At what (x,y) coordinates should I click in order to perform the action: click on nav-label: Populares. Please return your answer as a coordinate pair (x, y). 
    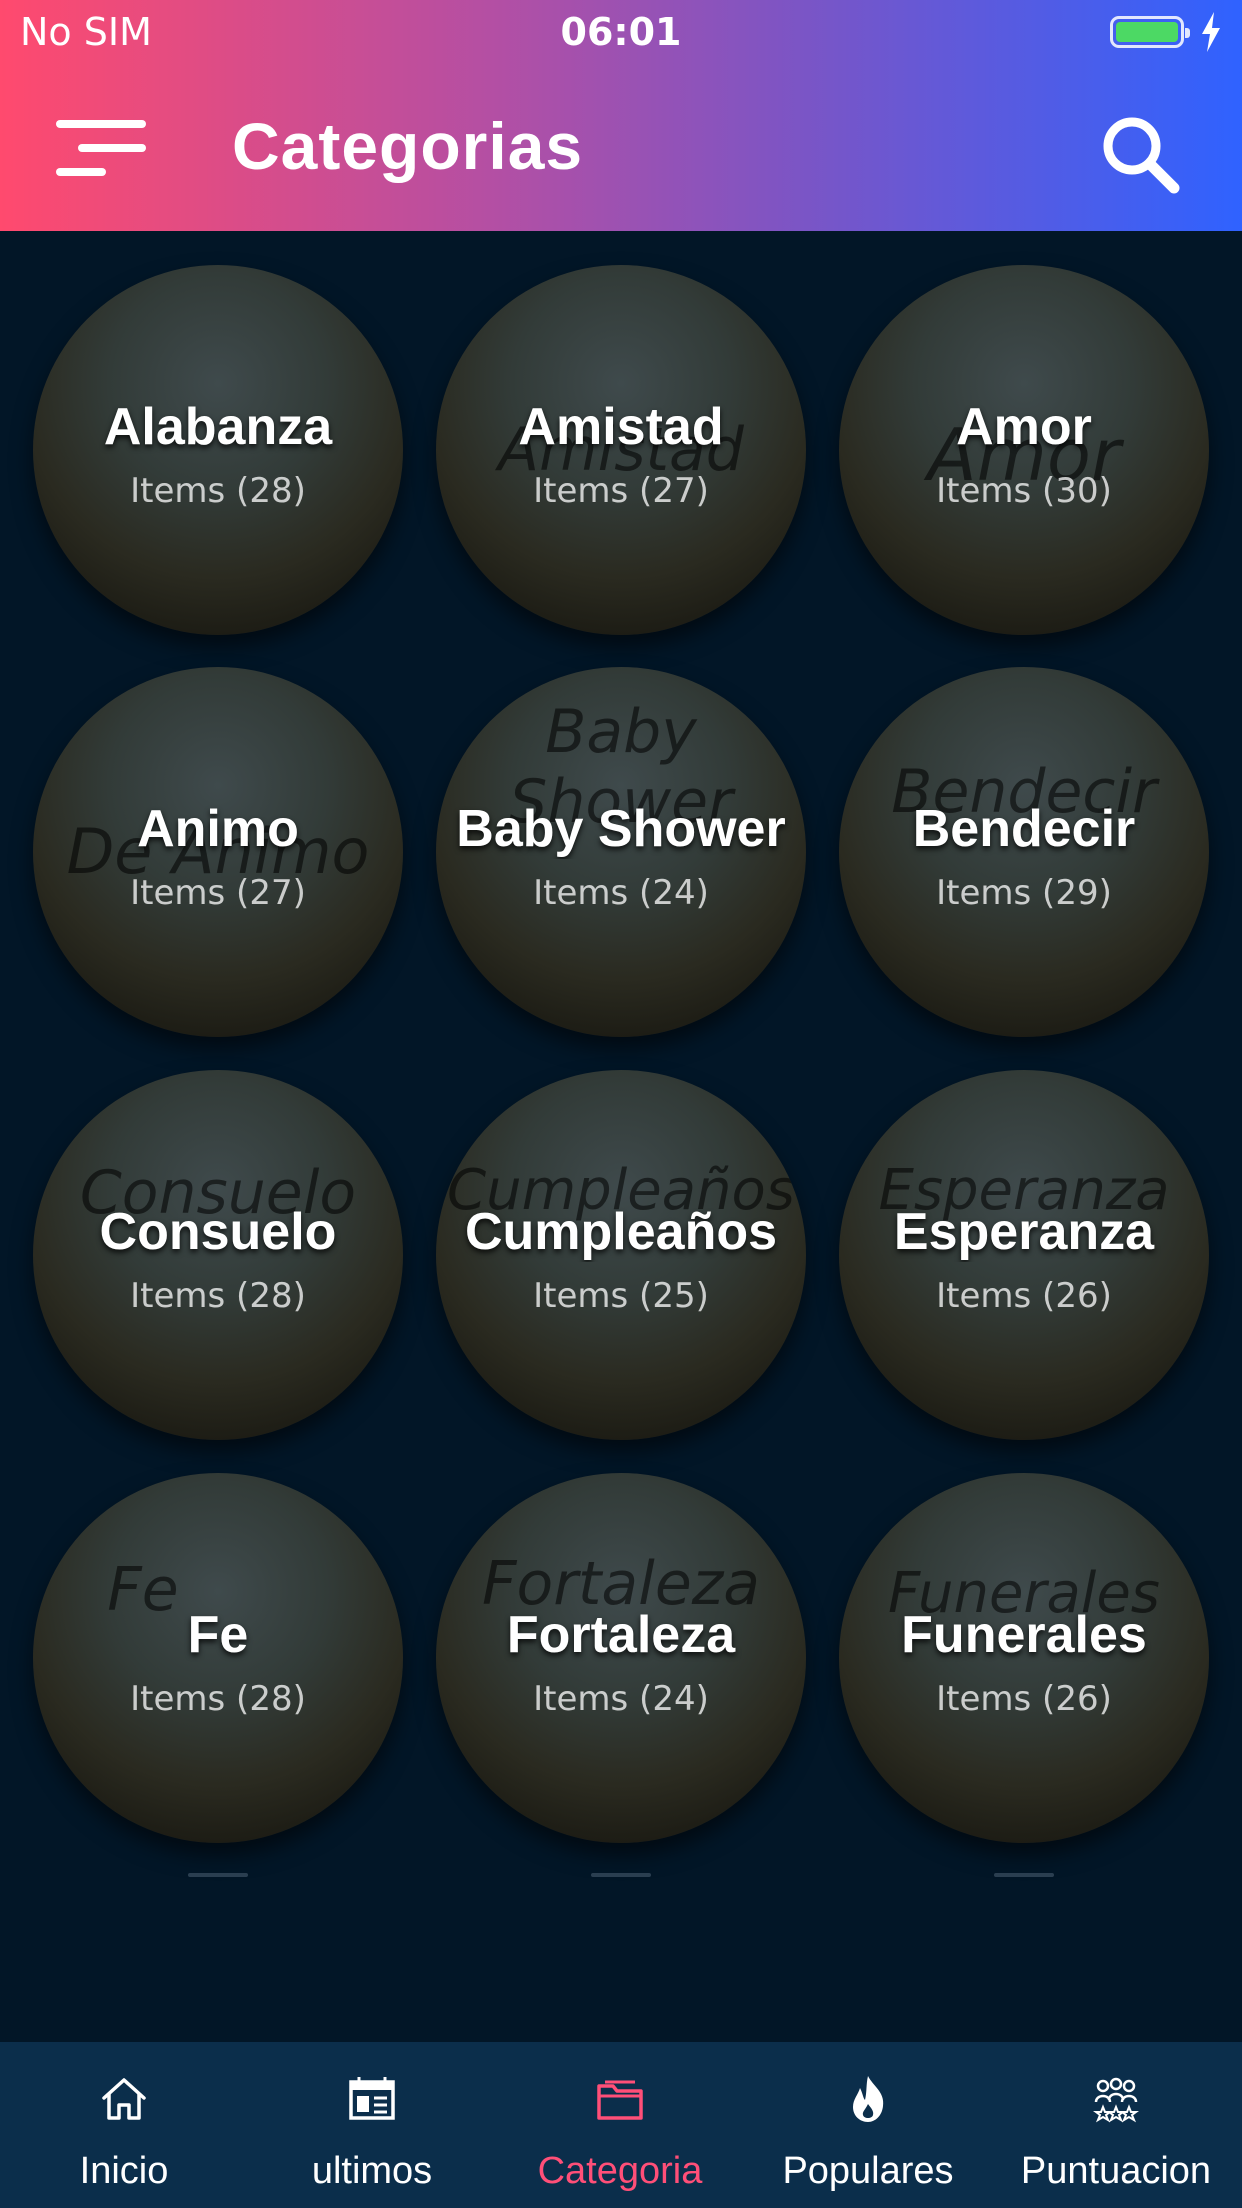
    Looking at the image, I should click on (868, 2171).